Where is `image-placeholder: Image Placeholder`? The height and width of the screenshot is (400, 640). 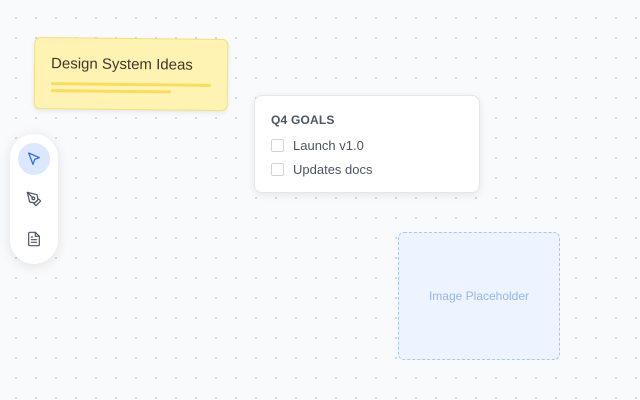
image-placeholder: Image Placeholder is located at coordinates (479, 296).